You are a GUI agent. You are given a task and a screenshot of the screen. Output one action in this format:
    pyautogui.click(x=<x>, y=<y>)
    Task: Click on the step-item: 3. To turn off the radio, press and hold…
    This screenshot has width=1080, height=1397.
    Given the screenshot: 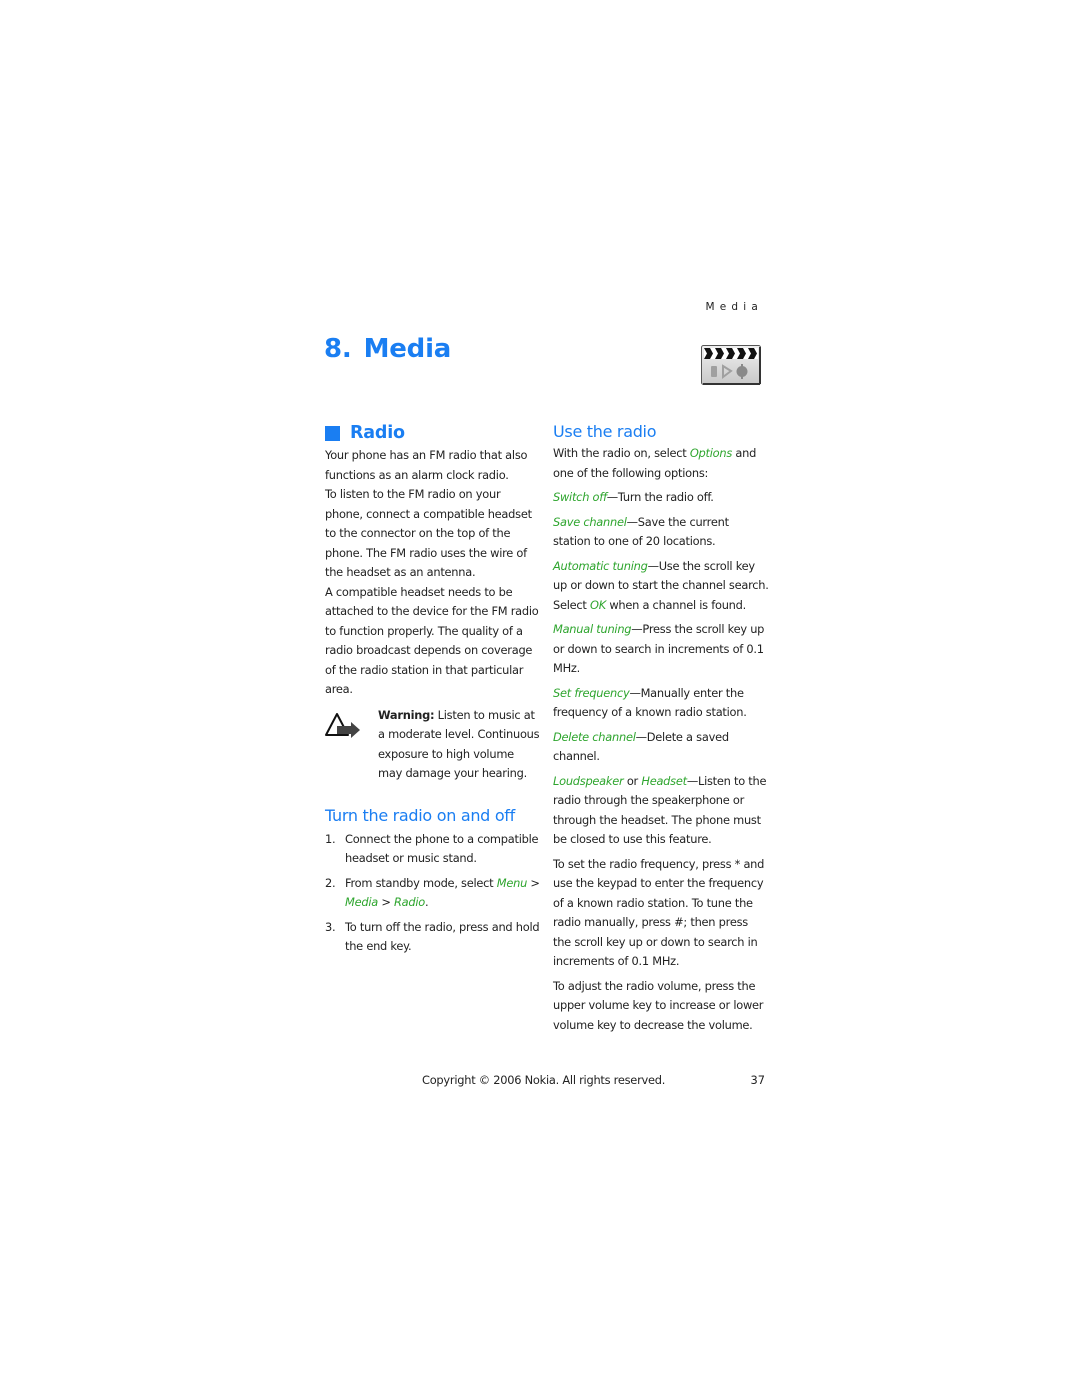 What is the action you would take?
    pyautogui.click(x=432, y=936)
    